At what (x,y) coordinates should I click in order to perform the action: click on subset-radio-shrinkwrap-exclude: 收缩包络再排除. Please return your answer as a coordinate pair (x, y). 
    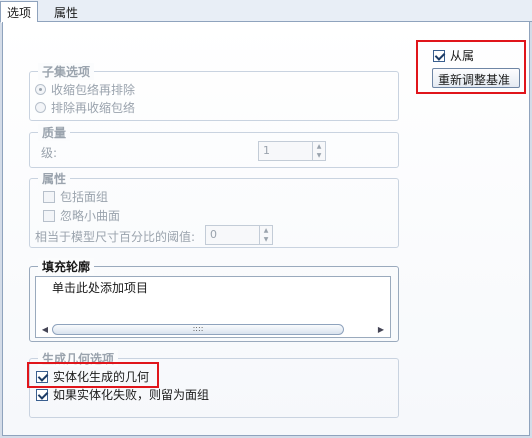
    Looking at the image, I should click on (85, 89).